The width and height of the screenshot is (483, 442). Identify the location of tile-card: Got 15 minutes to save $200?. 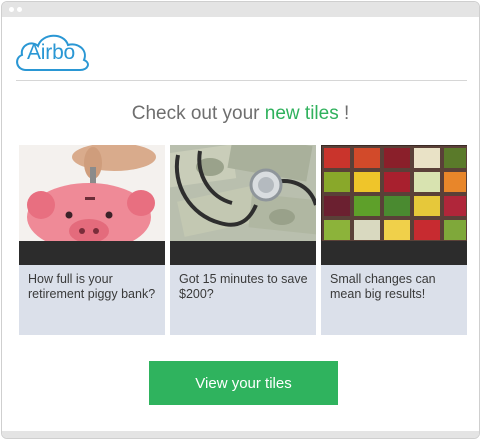
(243, 240).